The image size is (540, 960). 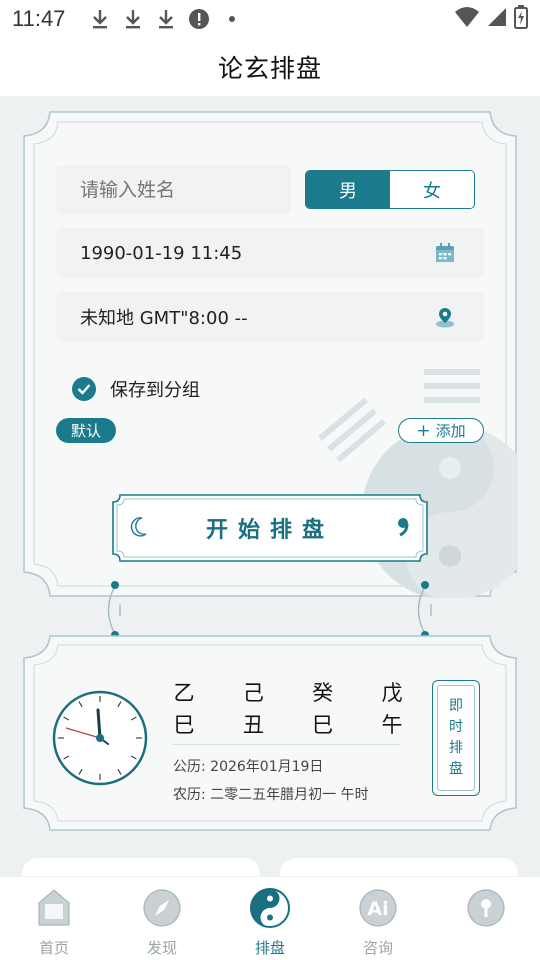 What do you see at coordinates (270, 908) in the screenshot?
I see `yin-yang-icon` at bounding box center [270, 908].